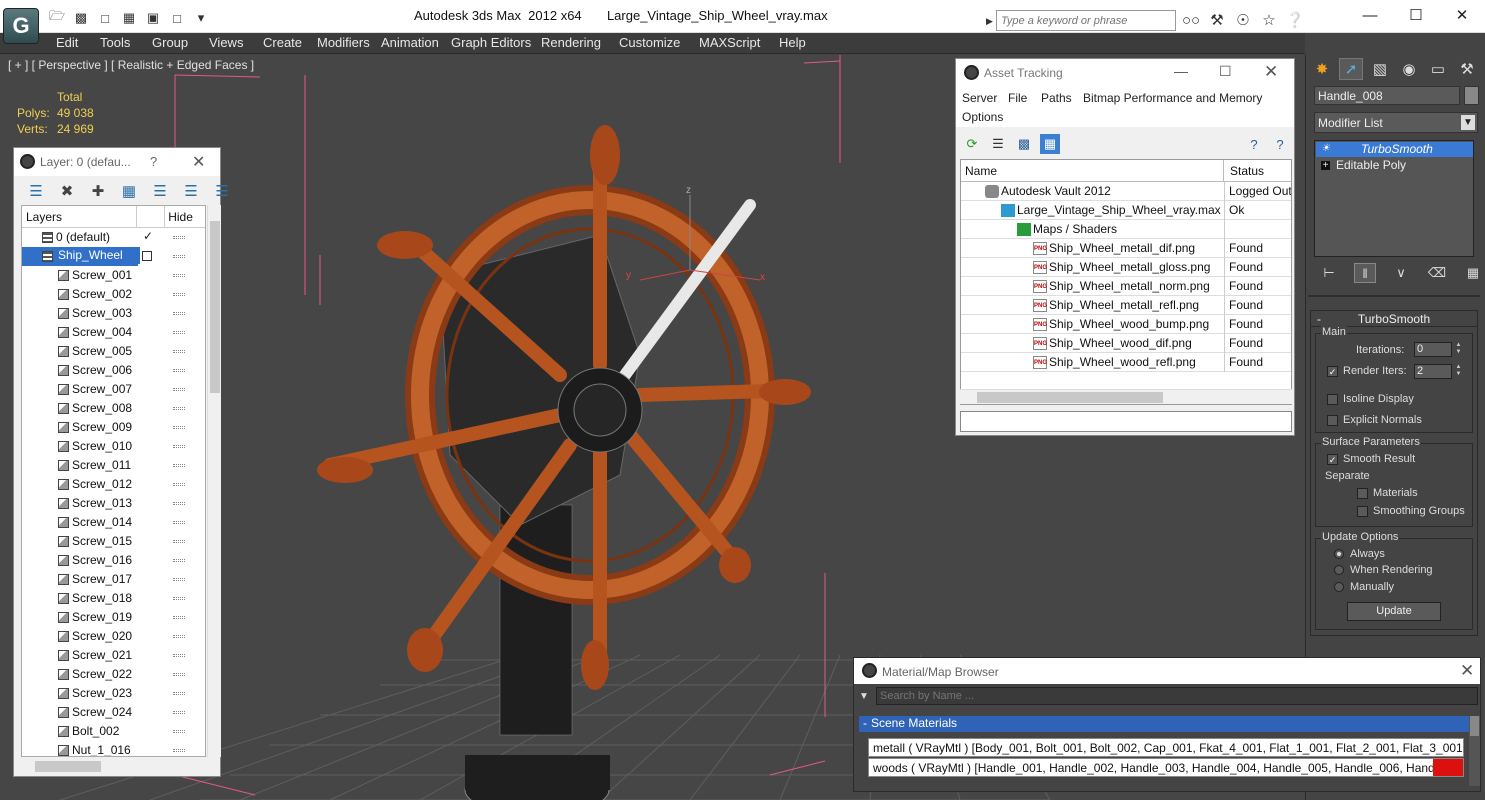 The image size is (1485, 800). Describe the element at coordinates (67, 42) in the screenshot. I see `menu-edit: Edit` at that location.